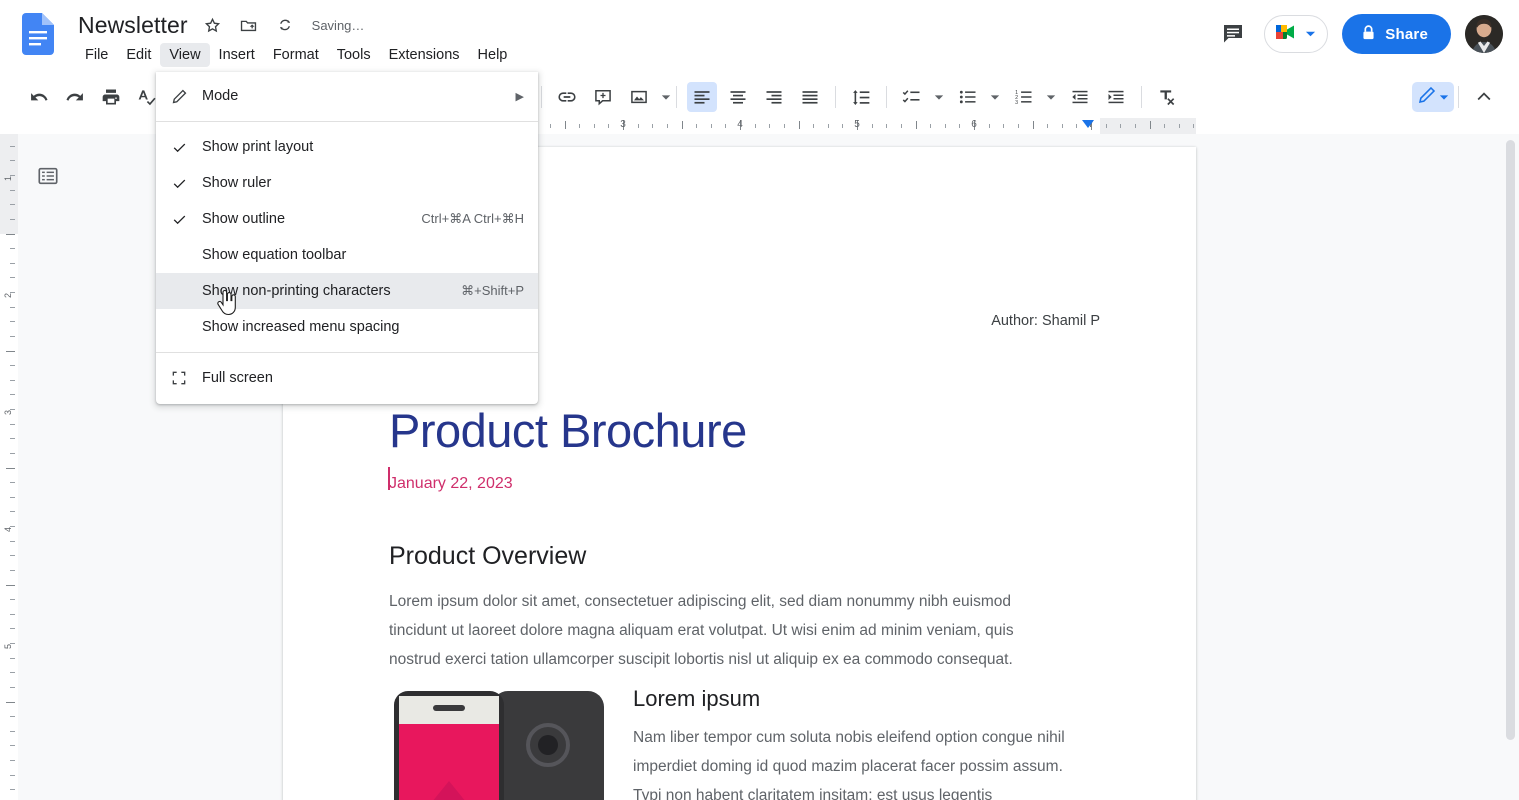 The height and width of the screenshot is (800, 1519). What do you see at coordinates (347, 378) in the screenshot?
I see `menu-item-full-screen: Full screen` at bounding box center [347, 378].